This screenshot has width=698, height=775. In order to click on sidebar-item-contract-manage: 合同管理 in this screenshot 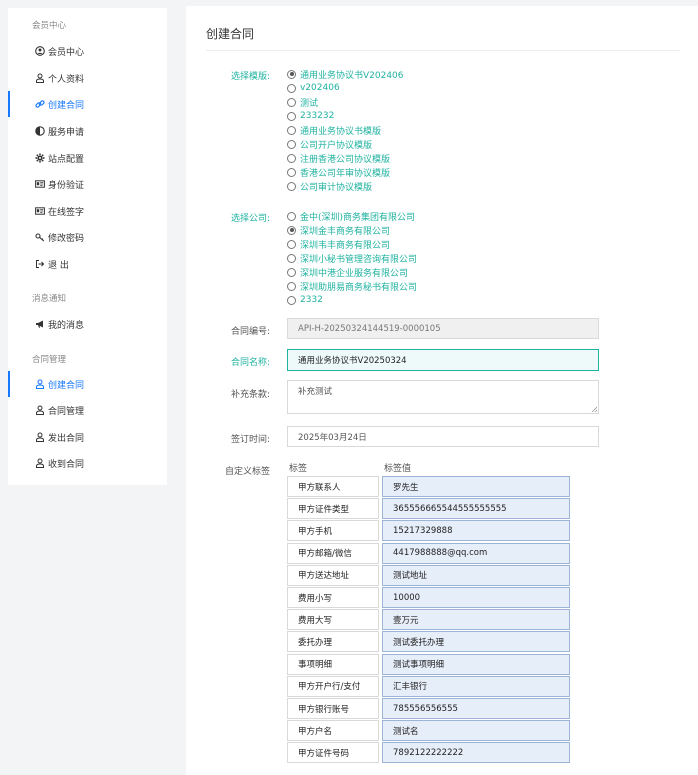, I will do `click(87, 410)`.